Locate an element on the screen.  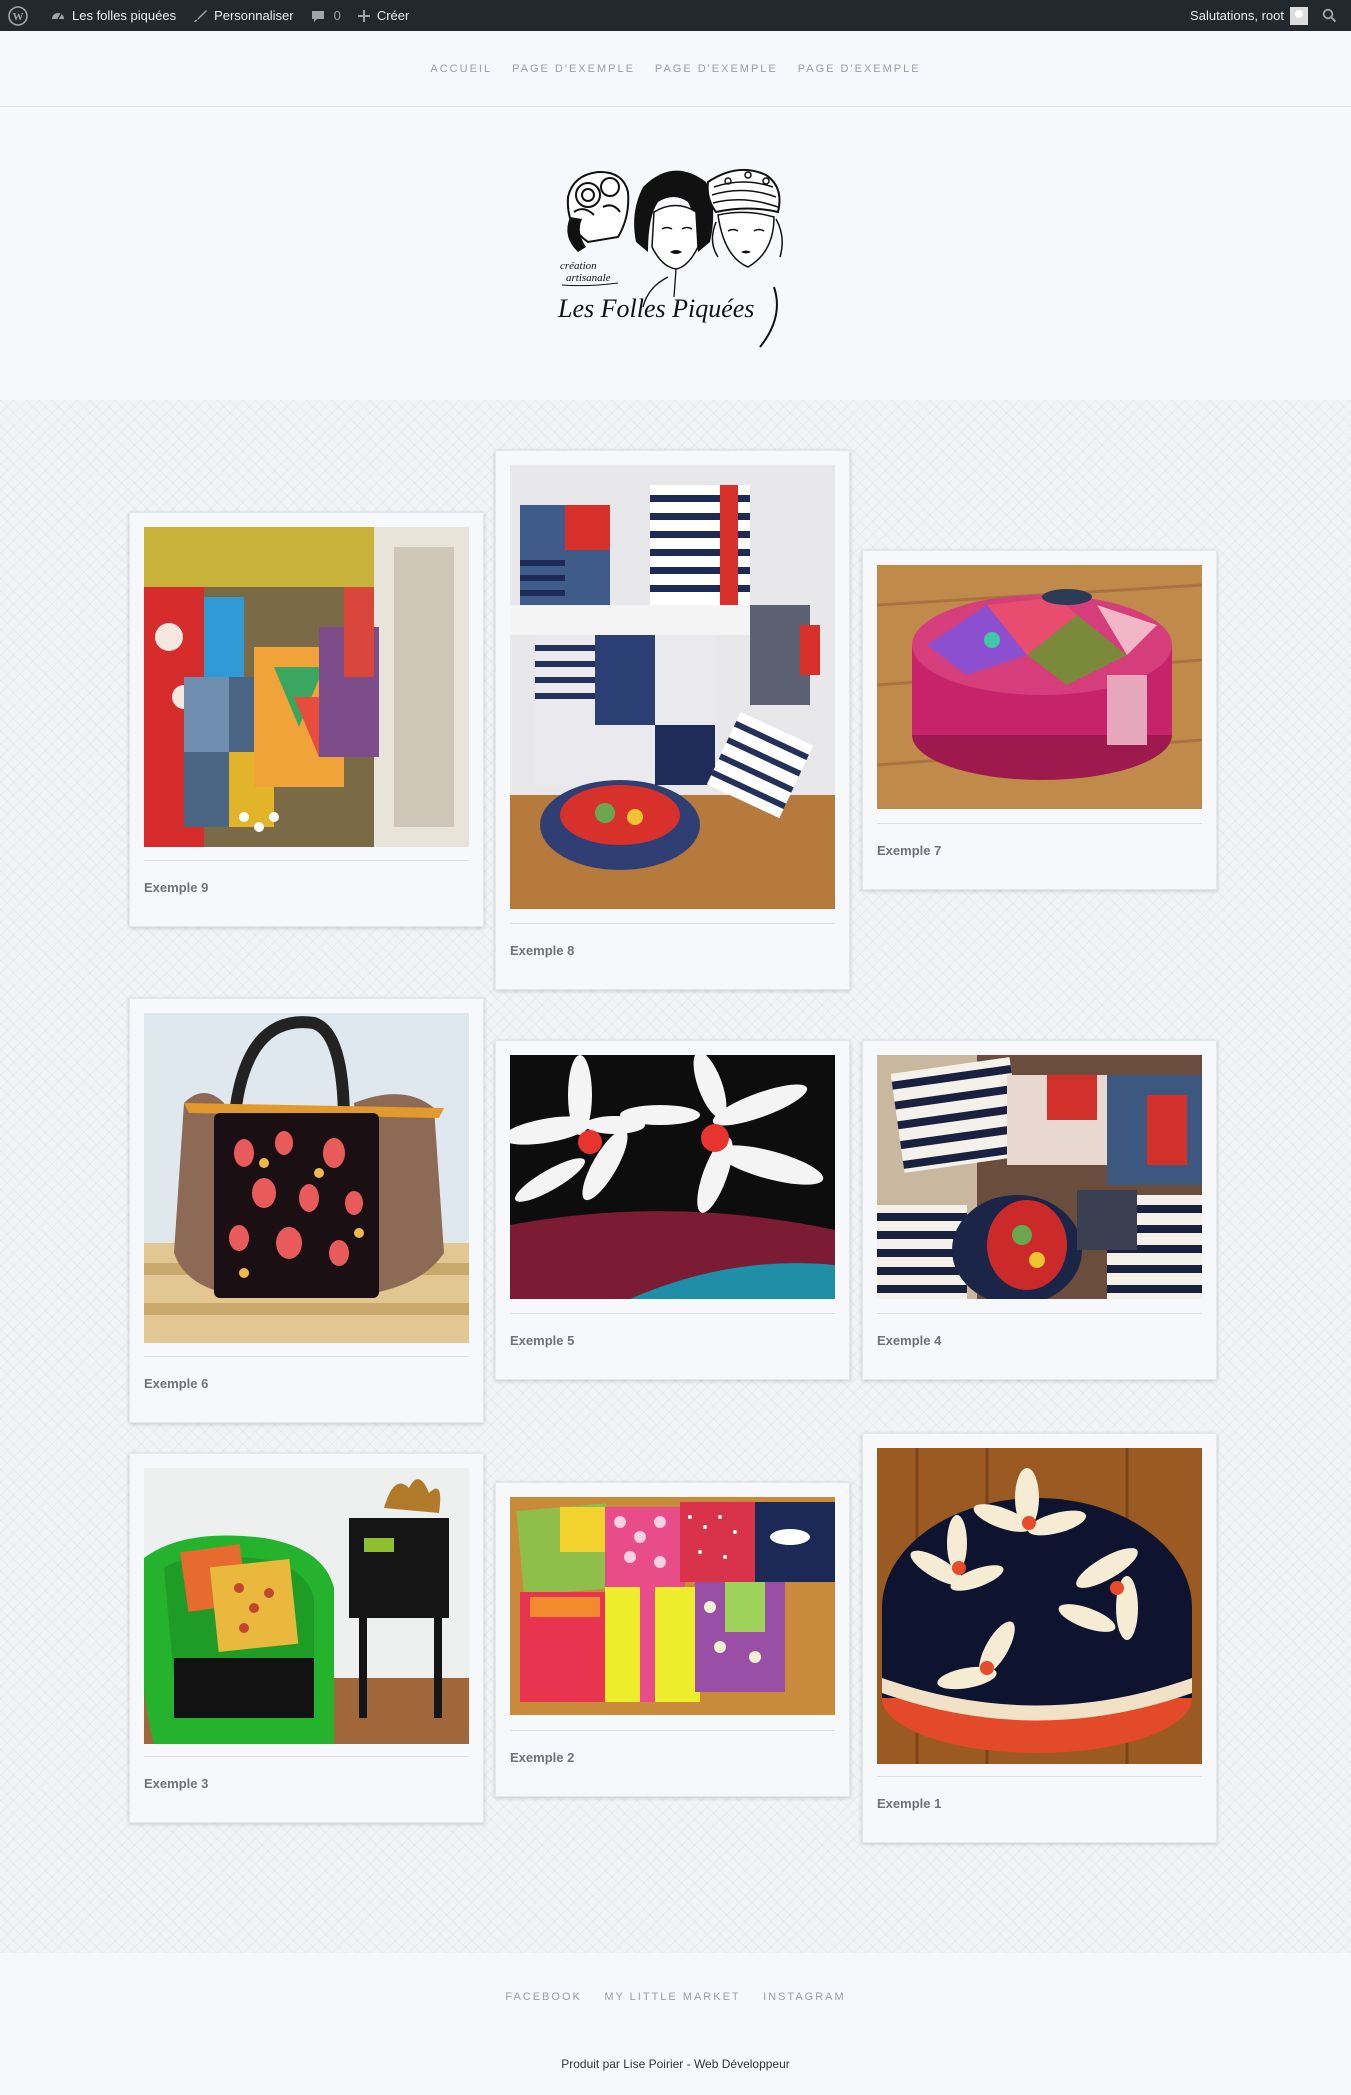
nav-item-home: ACCUEIL is located at coordinates (461, 69).